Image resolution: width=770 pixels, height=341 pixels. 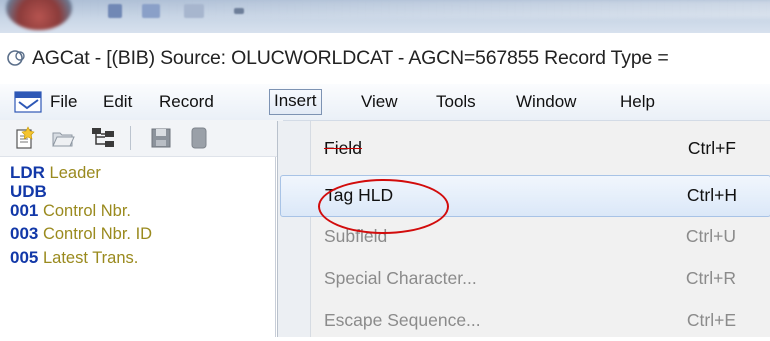 What do you see at coordinates (87, 211) in the screenshot?
I see `field-description: Control Nbr.` at bounding box center [87, 211].